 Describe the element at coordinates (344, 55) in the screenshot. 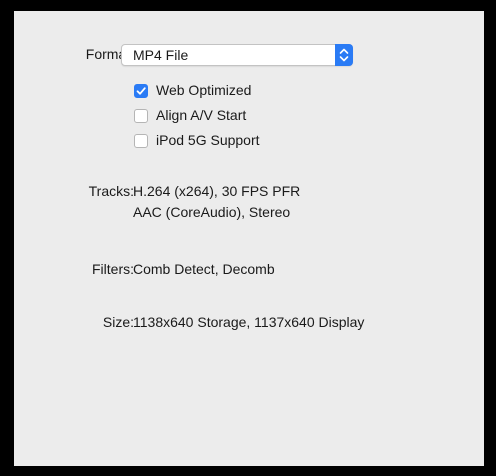

I see `popup-stepper-icon` at that location.